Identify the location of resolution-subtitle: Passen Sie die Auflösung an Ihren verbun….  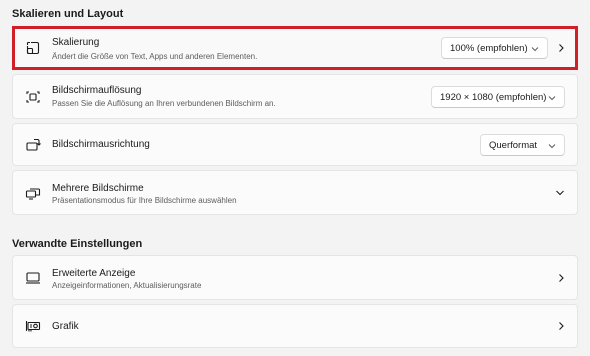
(164, 103).